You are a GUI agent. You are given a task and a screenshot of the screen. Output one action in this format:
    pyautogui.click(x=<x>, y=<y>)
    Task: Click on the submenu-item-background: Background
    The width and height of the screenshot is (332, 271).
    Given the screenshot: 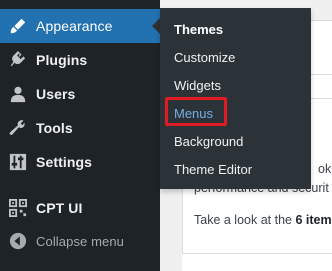 What is the action you would take?
    pyautogui.click(x=208, y=142)
    